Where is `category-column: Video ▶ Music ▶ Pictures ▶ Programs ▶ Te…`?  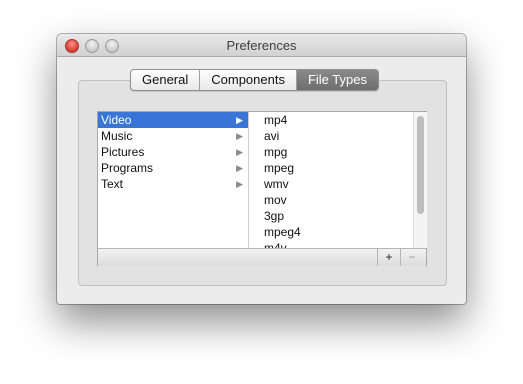 category-column: Video ▶ Music ▶ Pictures ▶ Programs ▶ Te… is located at coordinates (173, 180).